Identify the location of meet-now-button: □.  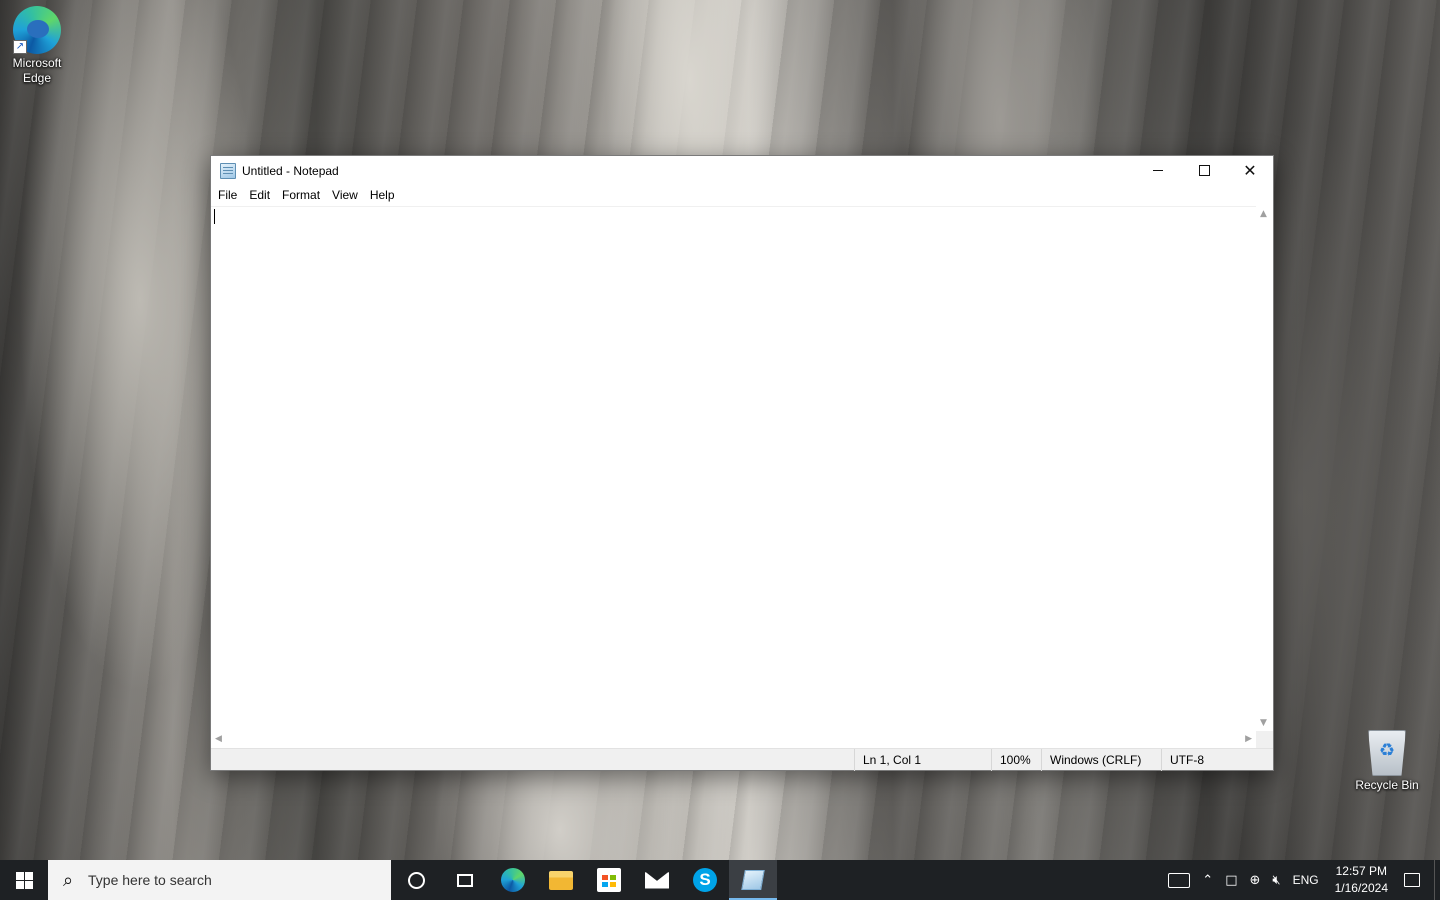
(1231, 880).